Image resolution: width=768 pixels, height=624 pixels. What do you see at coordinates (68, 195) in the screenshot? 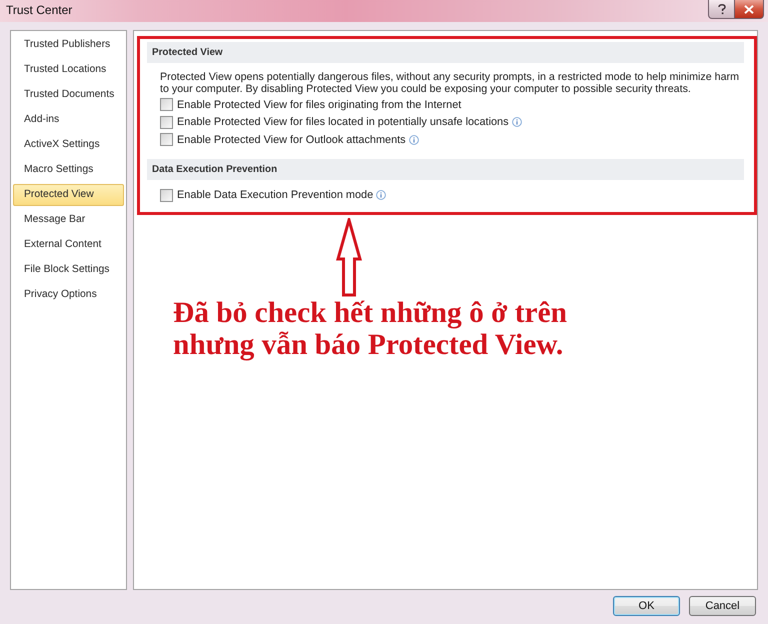
I see `sidebar-item: Protected View` at bounding box center [68, 195].